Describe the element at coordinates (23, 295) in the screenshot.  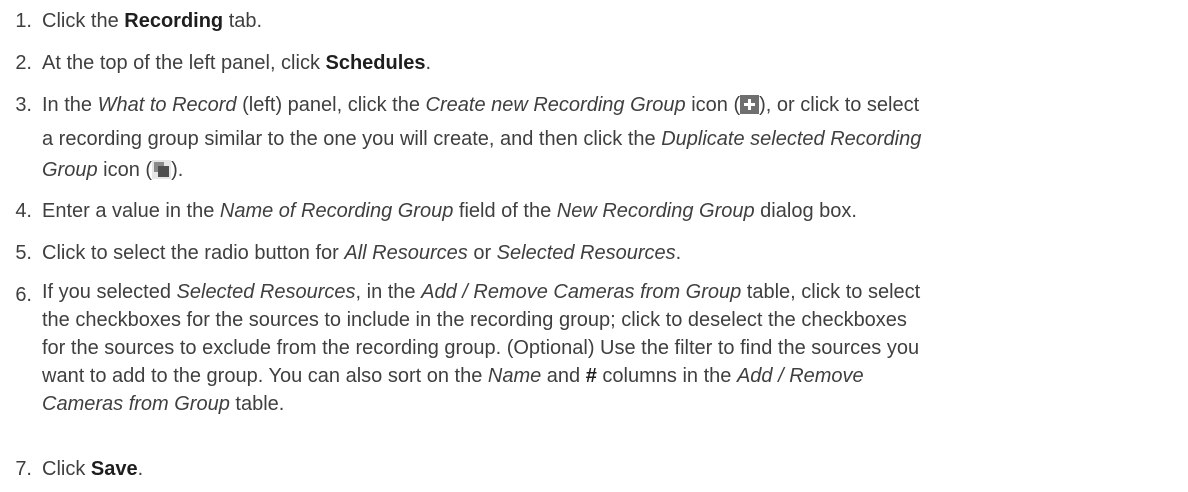
I see `step-number: 6.` at that location.